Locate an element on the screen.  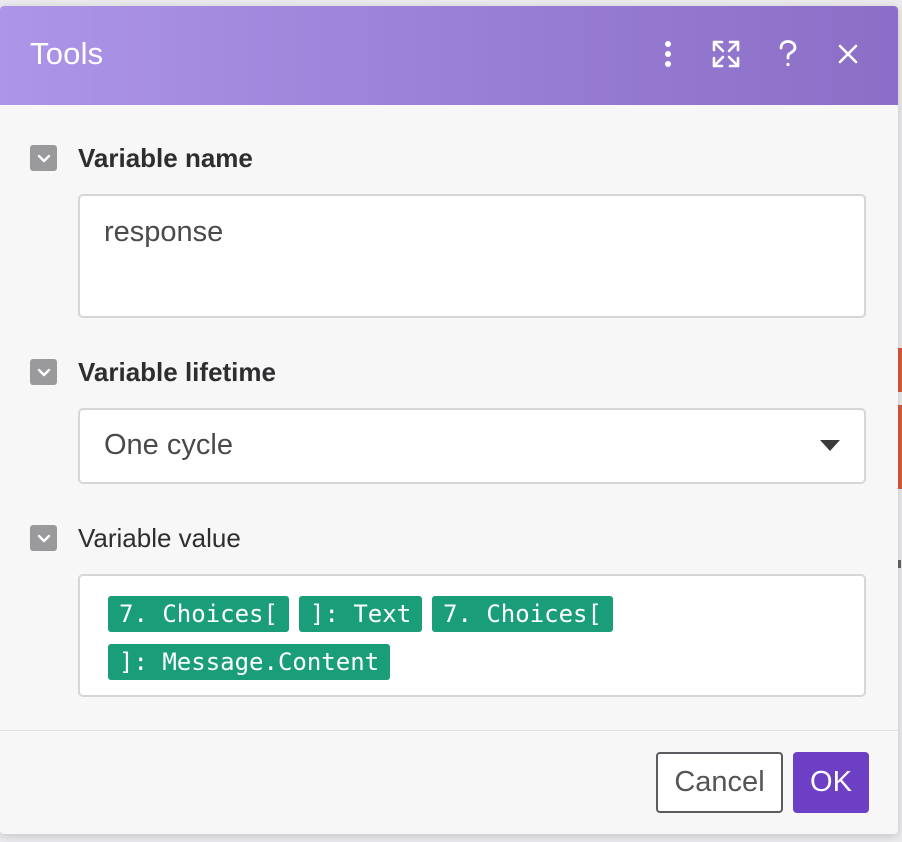
dialog-header: Tools is located at coordinates (449, 55).